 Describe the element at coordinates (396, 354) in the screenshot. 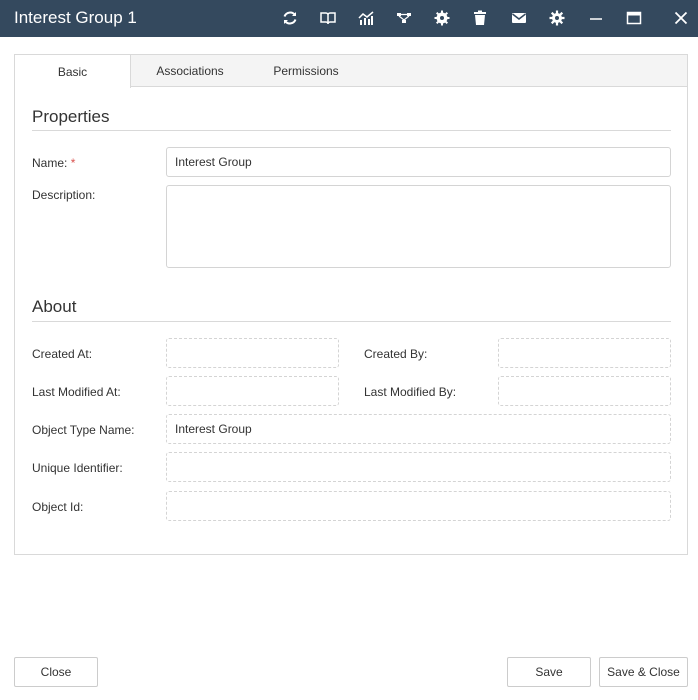

I see `created-by-label: Created By:` at that location.